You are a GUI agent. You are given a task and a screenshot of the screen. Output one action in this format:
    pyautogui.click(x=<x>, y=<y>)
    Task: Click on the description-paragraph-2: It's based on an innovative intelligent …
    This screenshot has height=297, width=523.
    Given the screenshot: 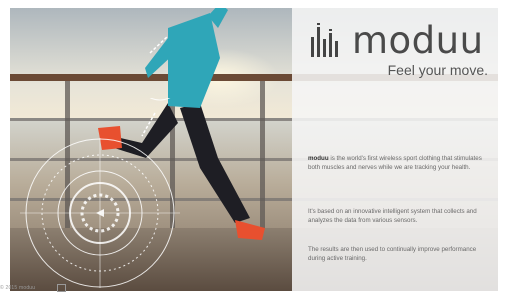 What is the action you would take?
    pyautogui.click(x=392, y=216)
    